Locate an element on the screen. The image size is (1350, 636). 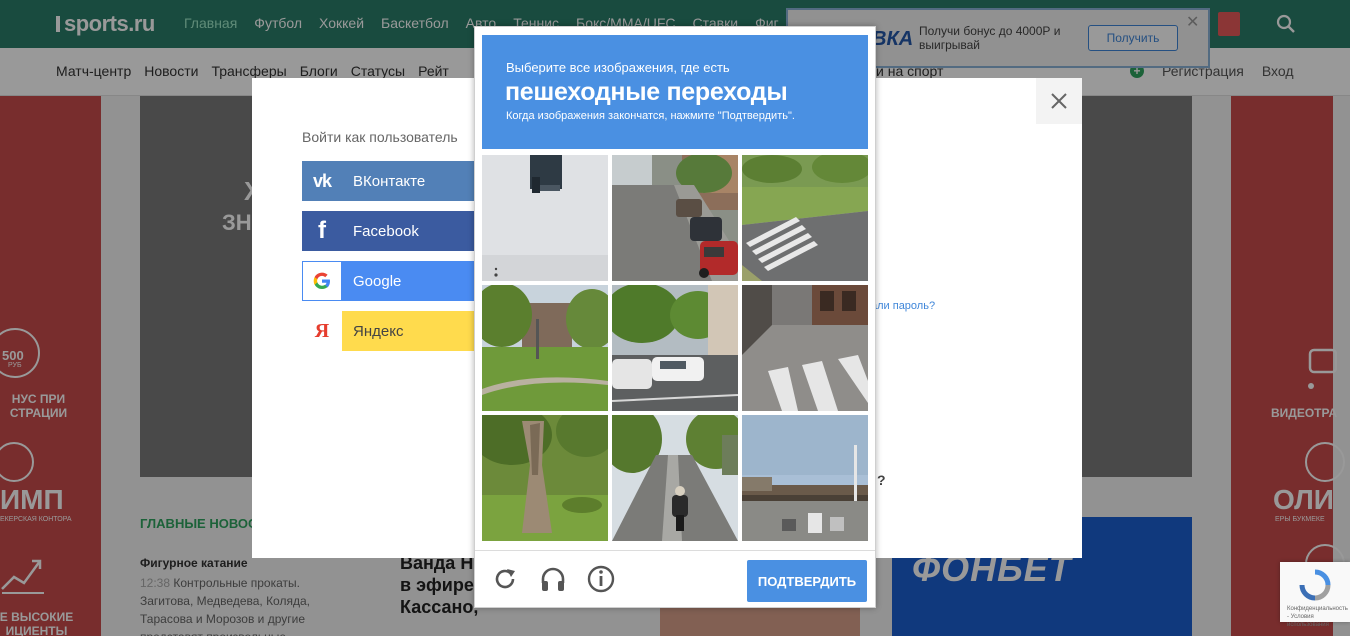
login-google-button: Google is located at coordinates (392, 281).